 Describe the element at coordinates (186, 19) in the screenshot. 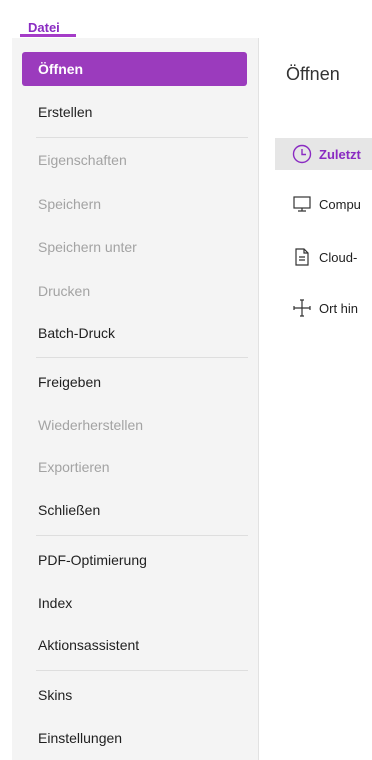

I see `top-bar: Datei` at that location.